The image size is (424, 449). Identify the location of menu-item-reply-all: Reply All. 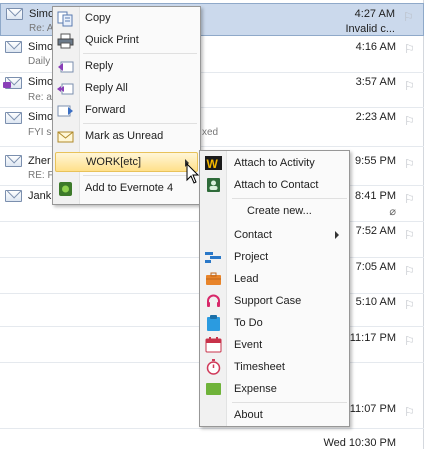
(126, 89).